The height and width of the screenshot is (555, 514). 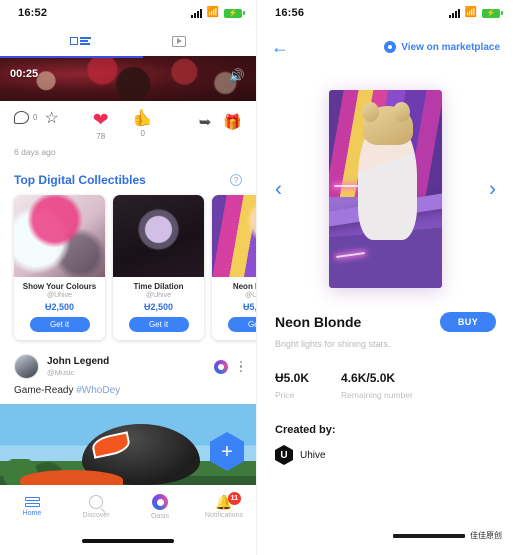 I want to click on charging-bolt-icon: ⚡, so click(x=491, y=13).